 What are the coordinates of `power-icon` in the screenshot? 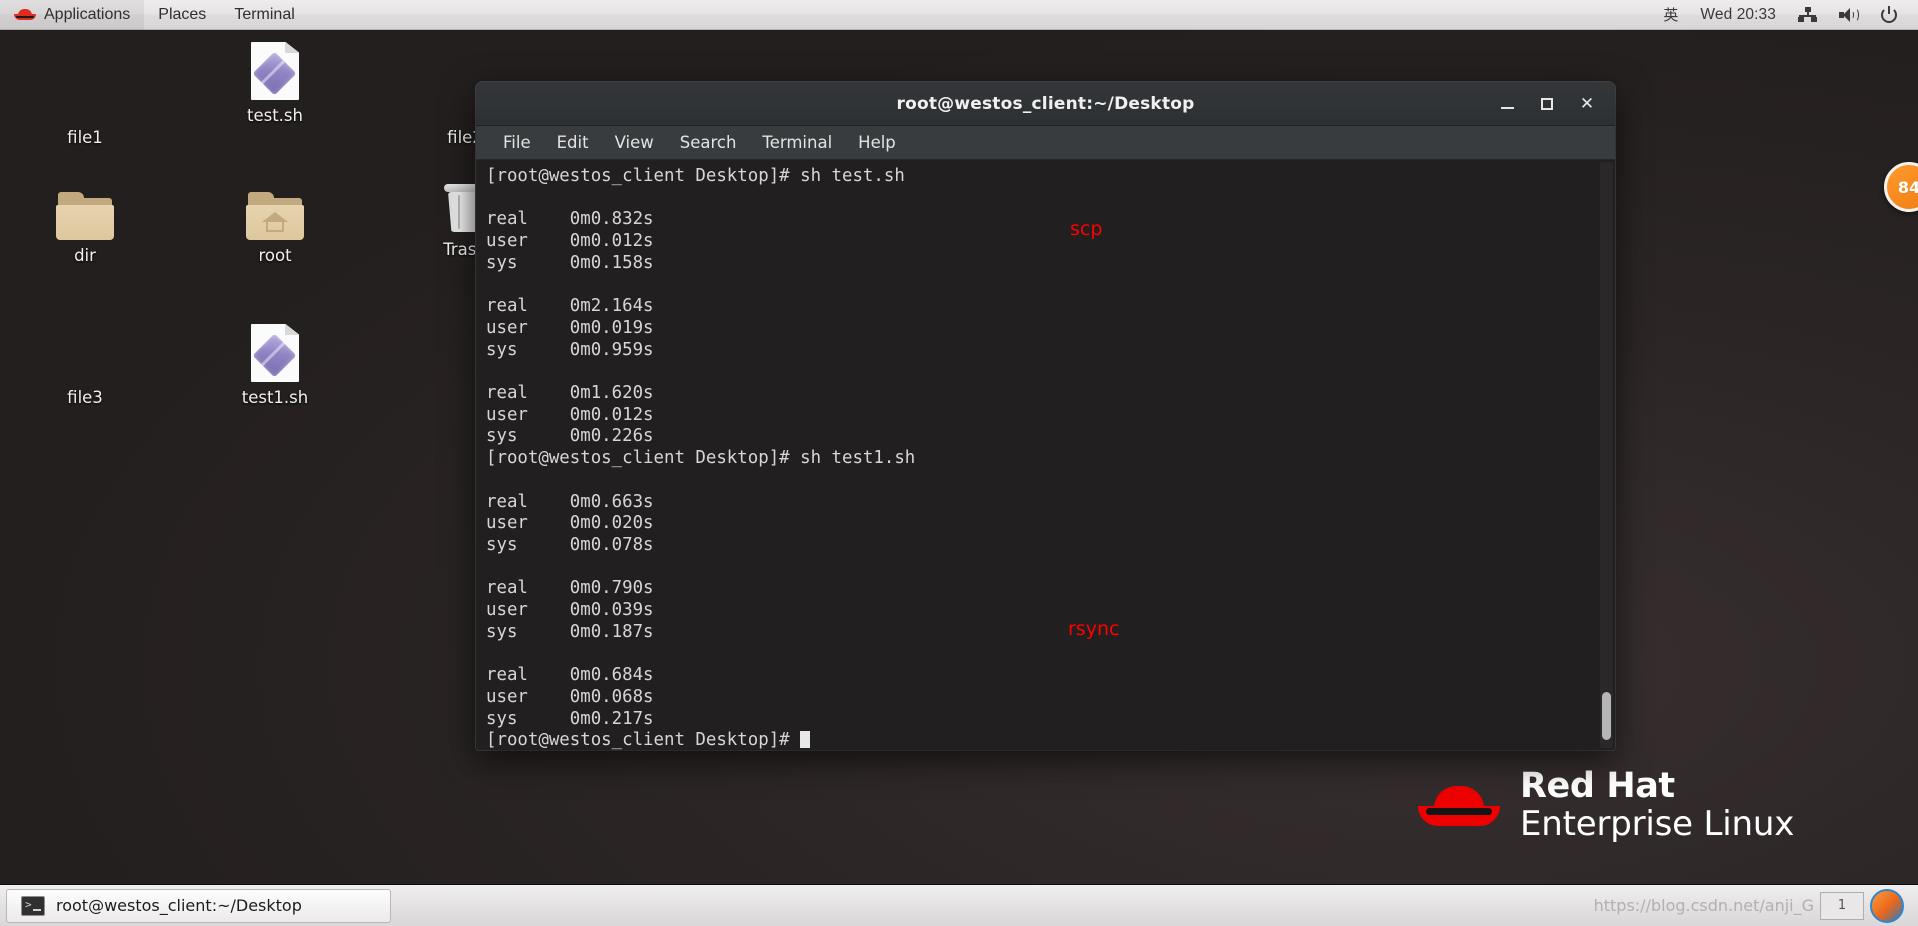 It's located at (1889, 14).